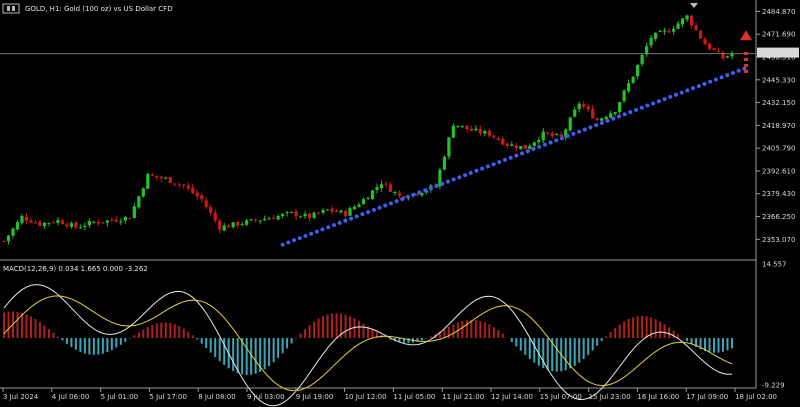  I want to click on svg-text: 2460.480, so click(775, 54).